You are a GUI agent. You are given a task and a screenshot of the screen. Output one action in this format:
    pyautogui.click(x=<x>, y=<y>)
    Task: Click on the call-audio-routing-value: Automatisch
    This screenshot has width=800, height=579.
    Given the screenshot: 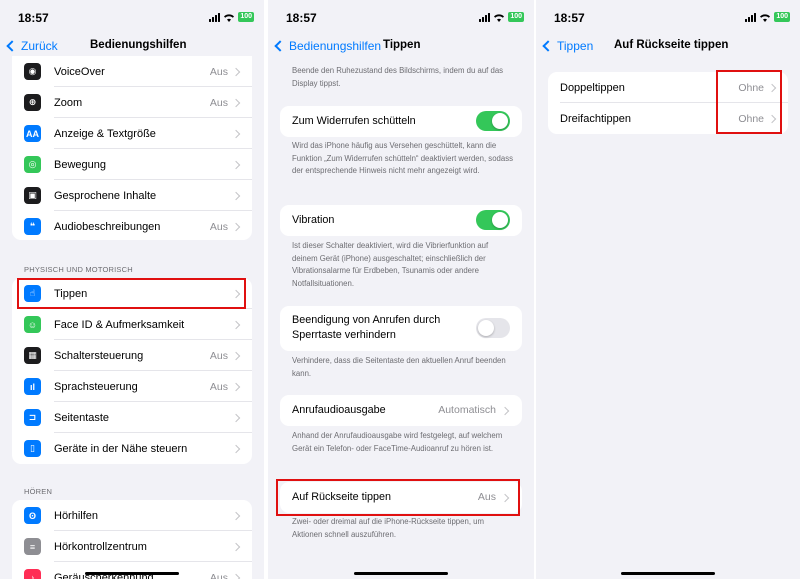 What is the action you would take?
    pyautogui.click(x=467, y=410)
    